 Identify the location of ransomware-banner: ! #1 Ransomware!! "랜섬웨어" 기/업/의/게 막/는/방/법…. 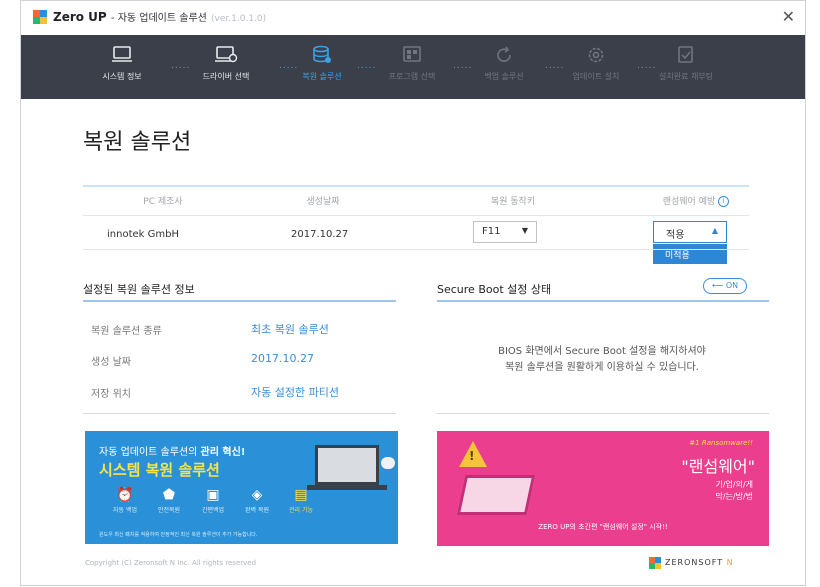
(603, 488).